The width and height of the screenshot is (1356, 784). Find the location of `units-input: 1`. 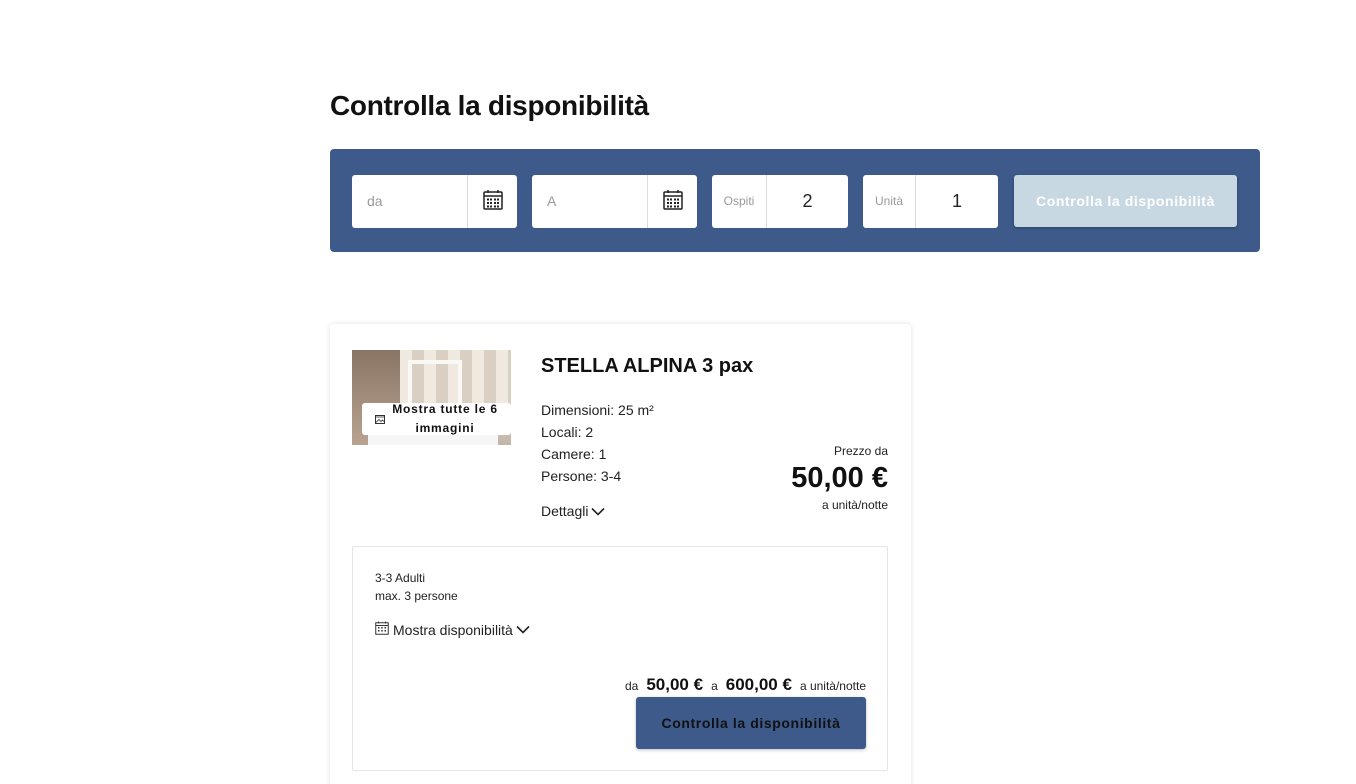

units-input: 1 is located at coordinates (957, 201).